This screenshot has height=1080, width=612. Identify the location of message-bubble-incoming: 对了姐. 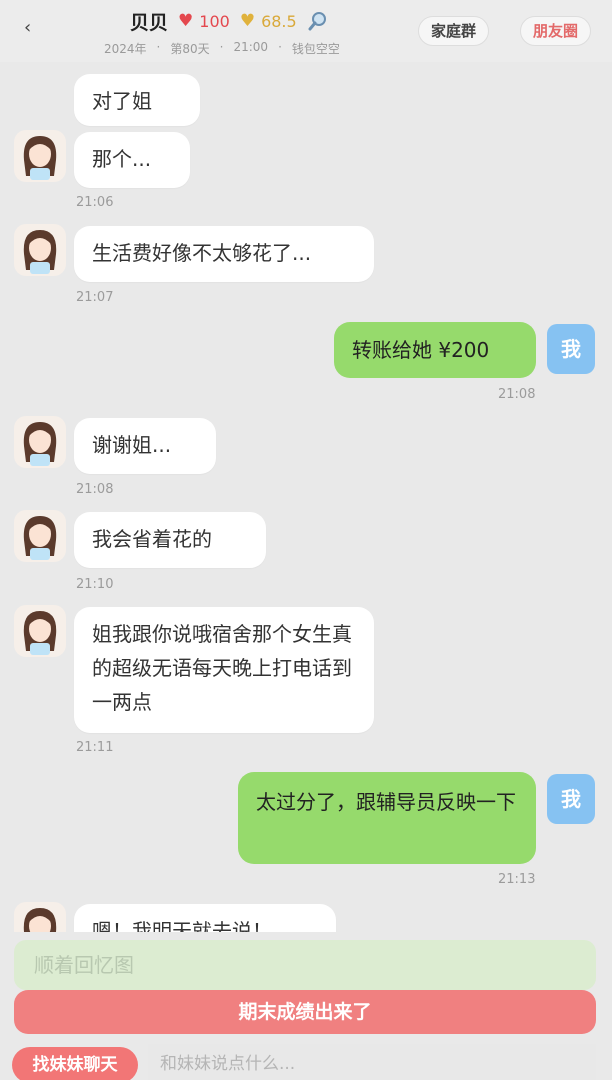
(137, 100).